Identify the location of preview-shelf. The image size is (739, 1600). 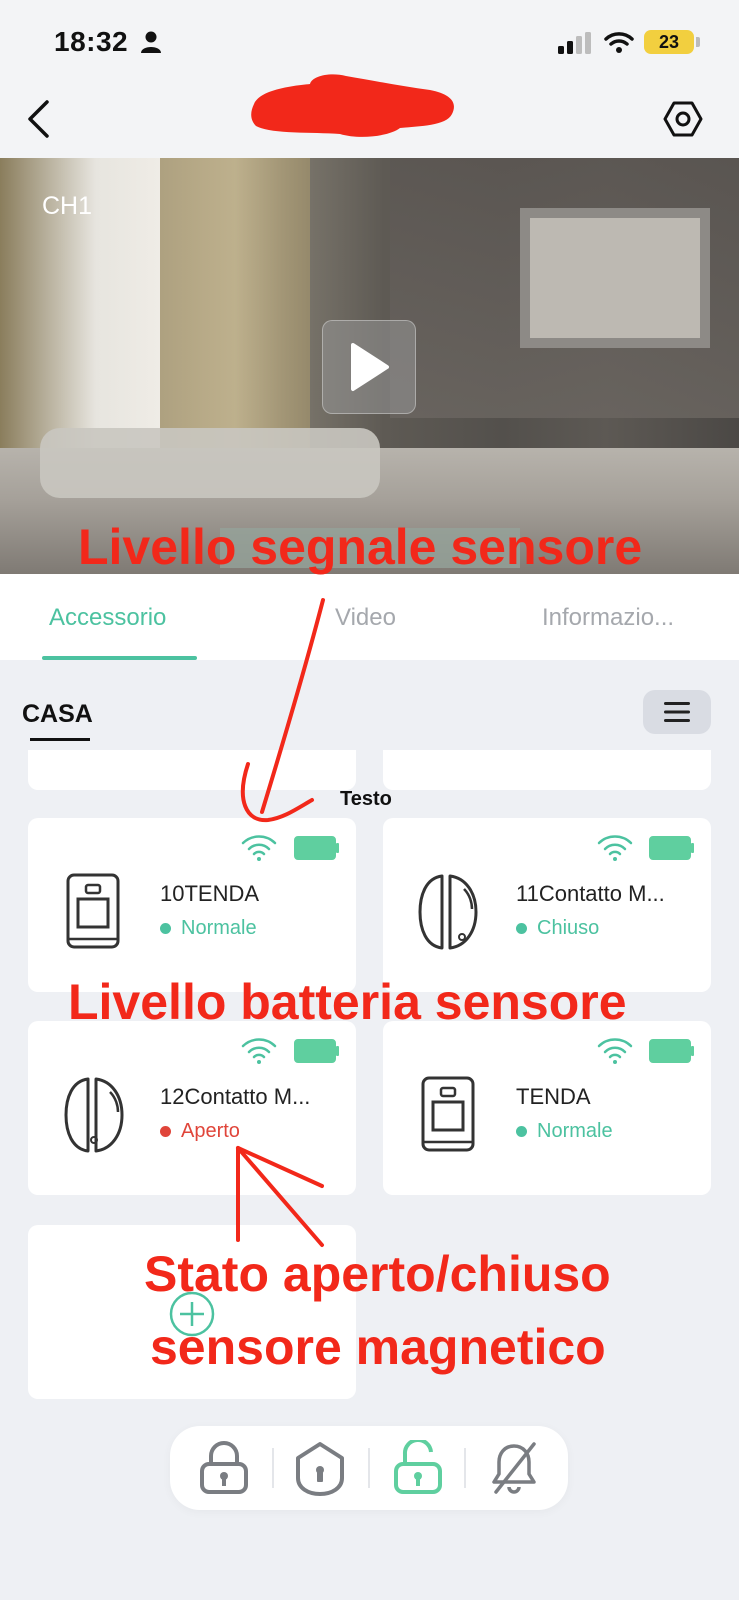
(615, 278).